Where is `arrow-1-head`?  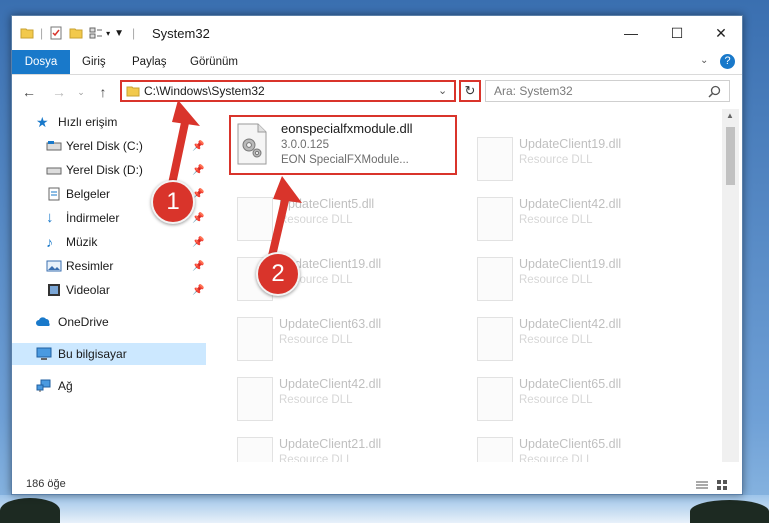 arrow-1-head is located at coordinates (186, 113).